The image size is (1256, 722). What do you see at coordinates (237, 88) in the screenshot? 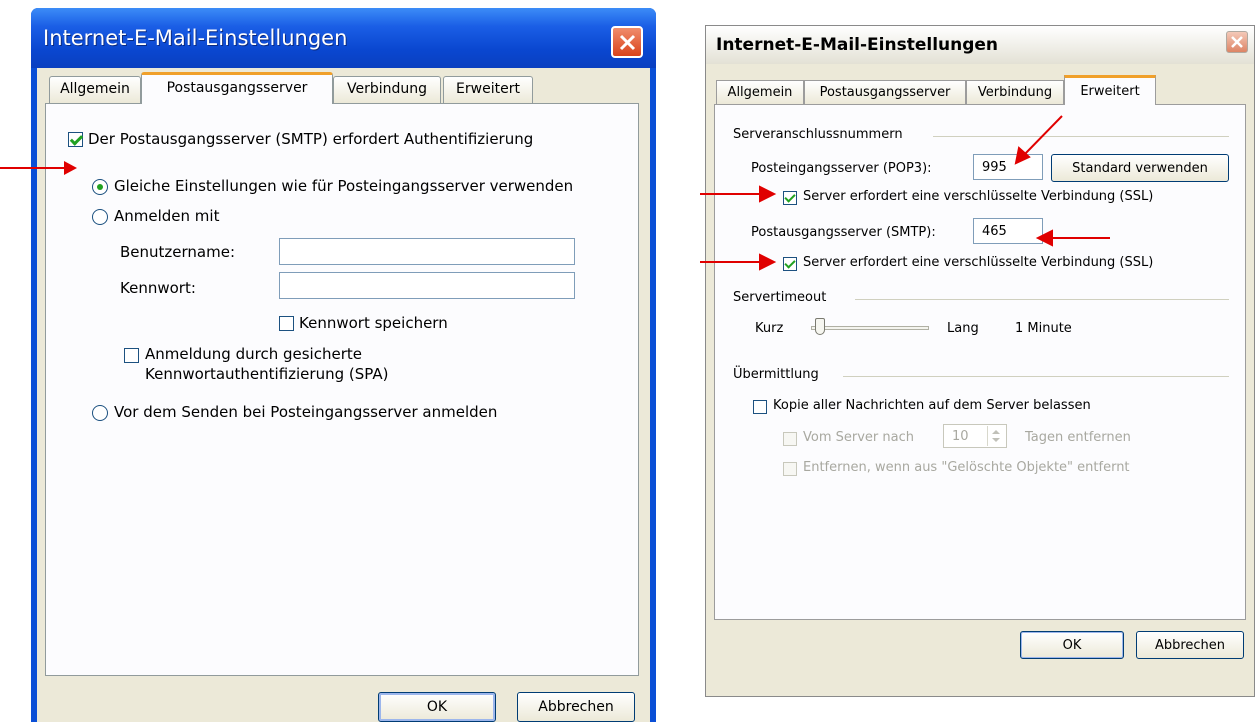
I see `tab-postausgangsserver: Postausgangsserver` at bounding box center [237, 88].